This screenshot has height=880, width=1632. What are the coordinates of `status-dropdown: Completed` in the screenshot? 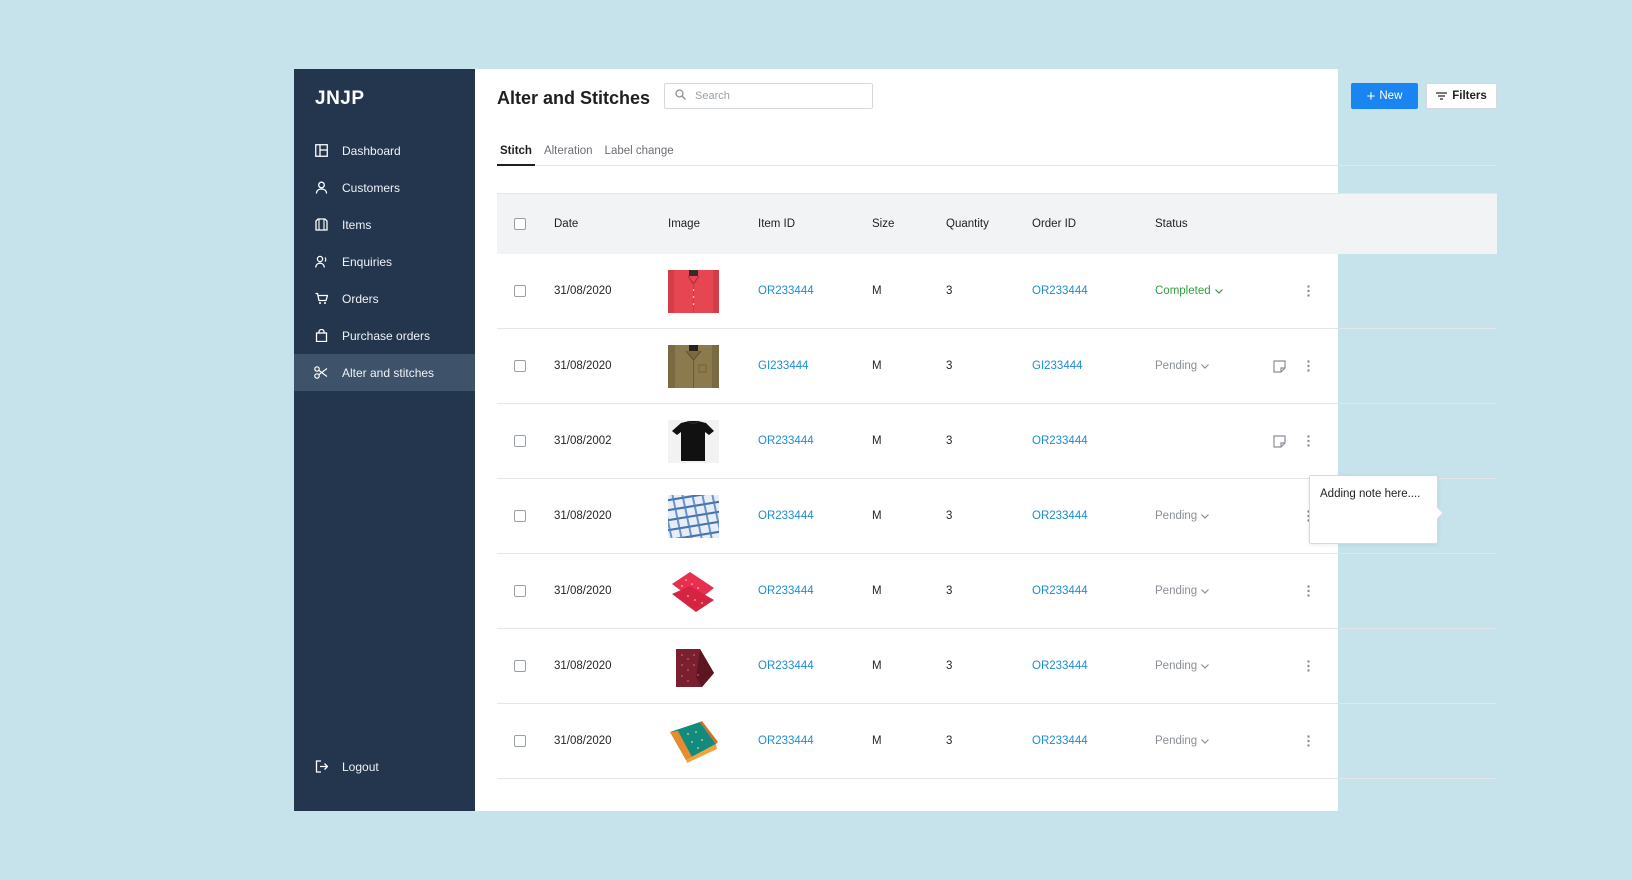 It's located at (1189, 291).